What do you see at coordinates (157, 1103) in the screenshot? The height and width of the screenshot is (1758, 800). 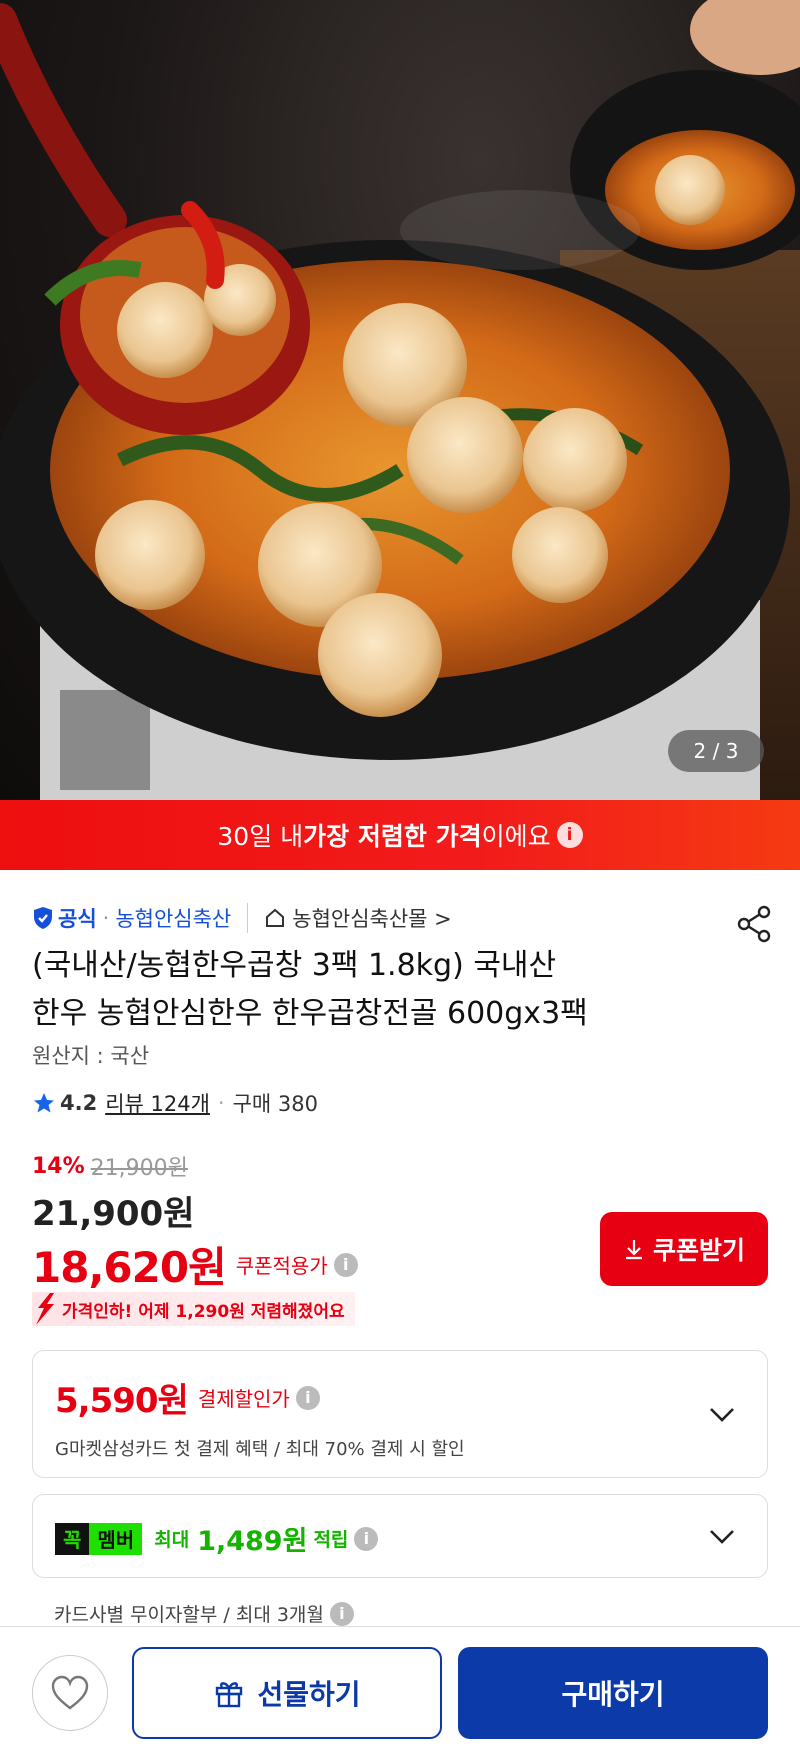 I see `review-count-link: 리뷰 124개` at bounding box center [157, 1103].